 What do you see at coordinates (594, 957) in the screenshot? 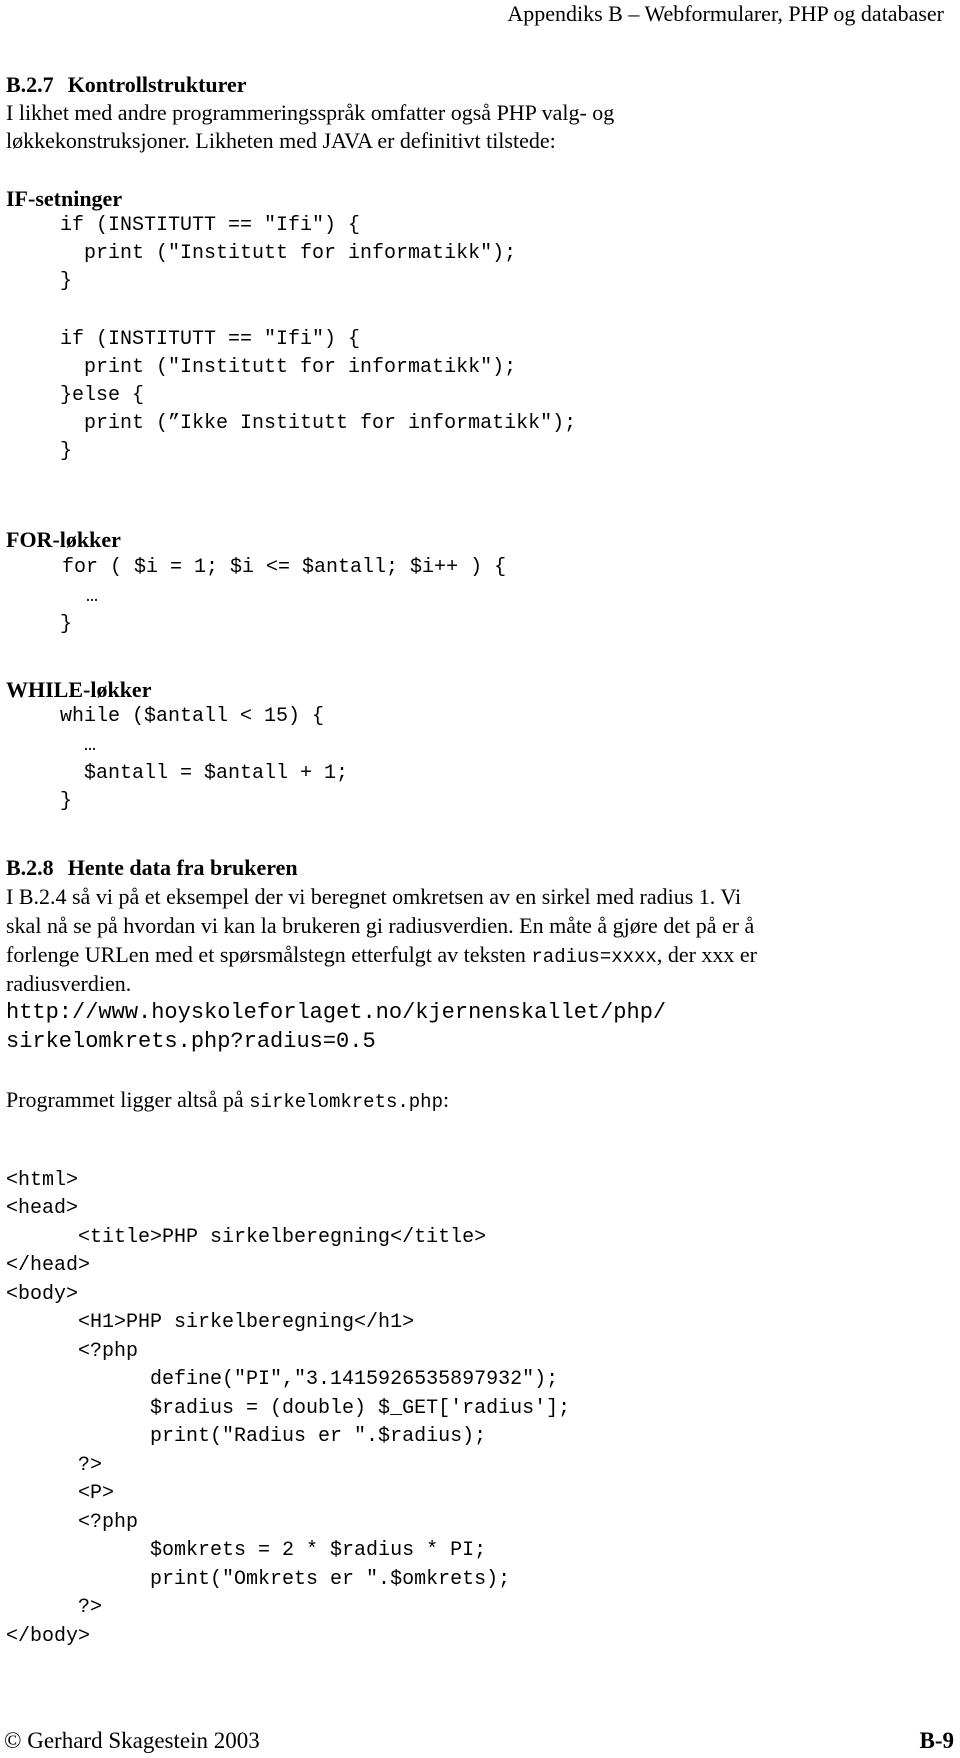
I see `inline-code: radius=xxxx` at bounding box center [594, 957].